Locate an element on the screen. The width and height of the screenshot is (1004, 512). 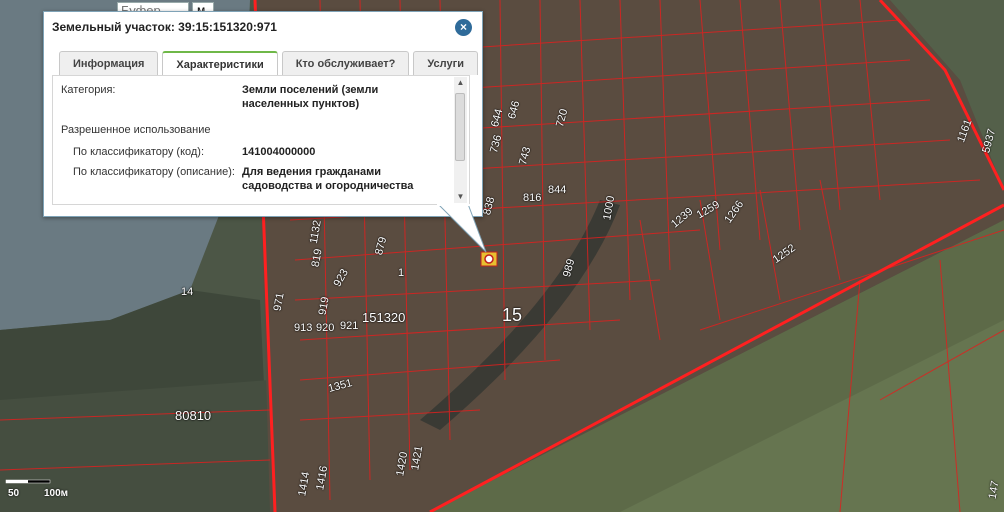
classifier-desc-value-line1: Для ведения гражданами is located at coordinates (311, 172).